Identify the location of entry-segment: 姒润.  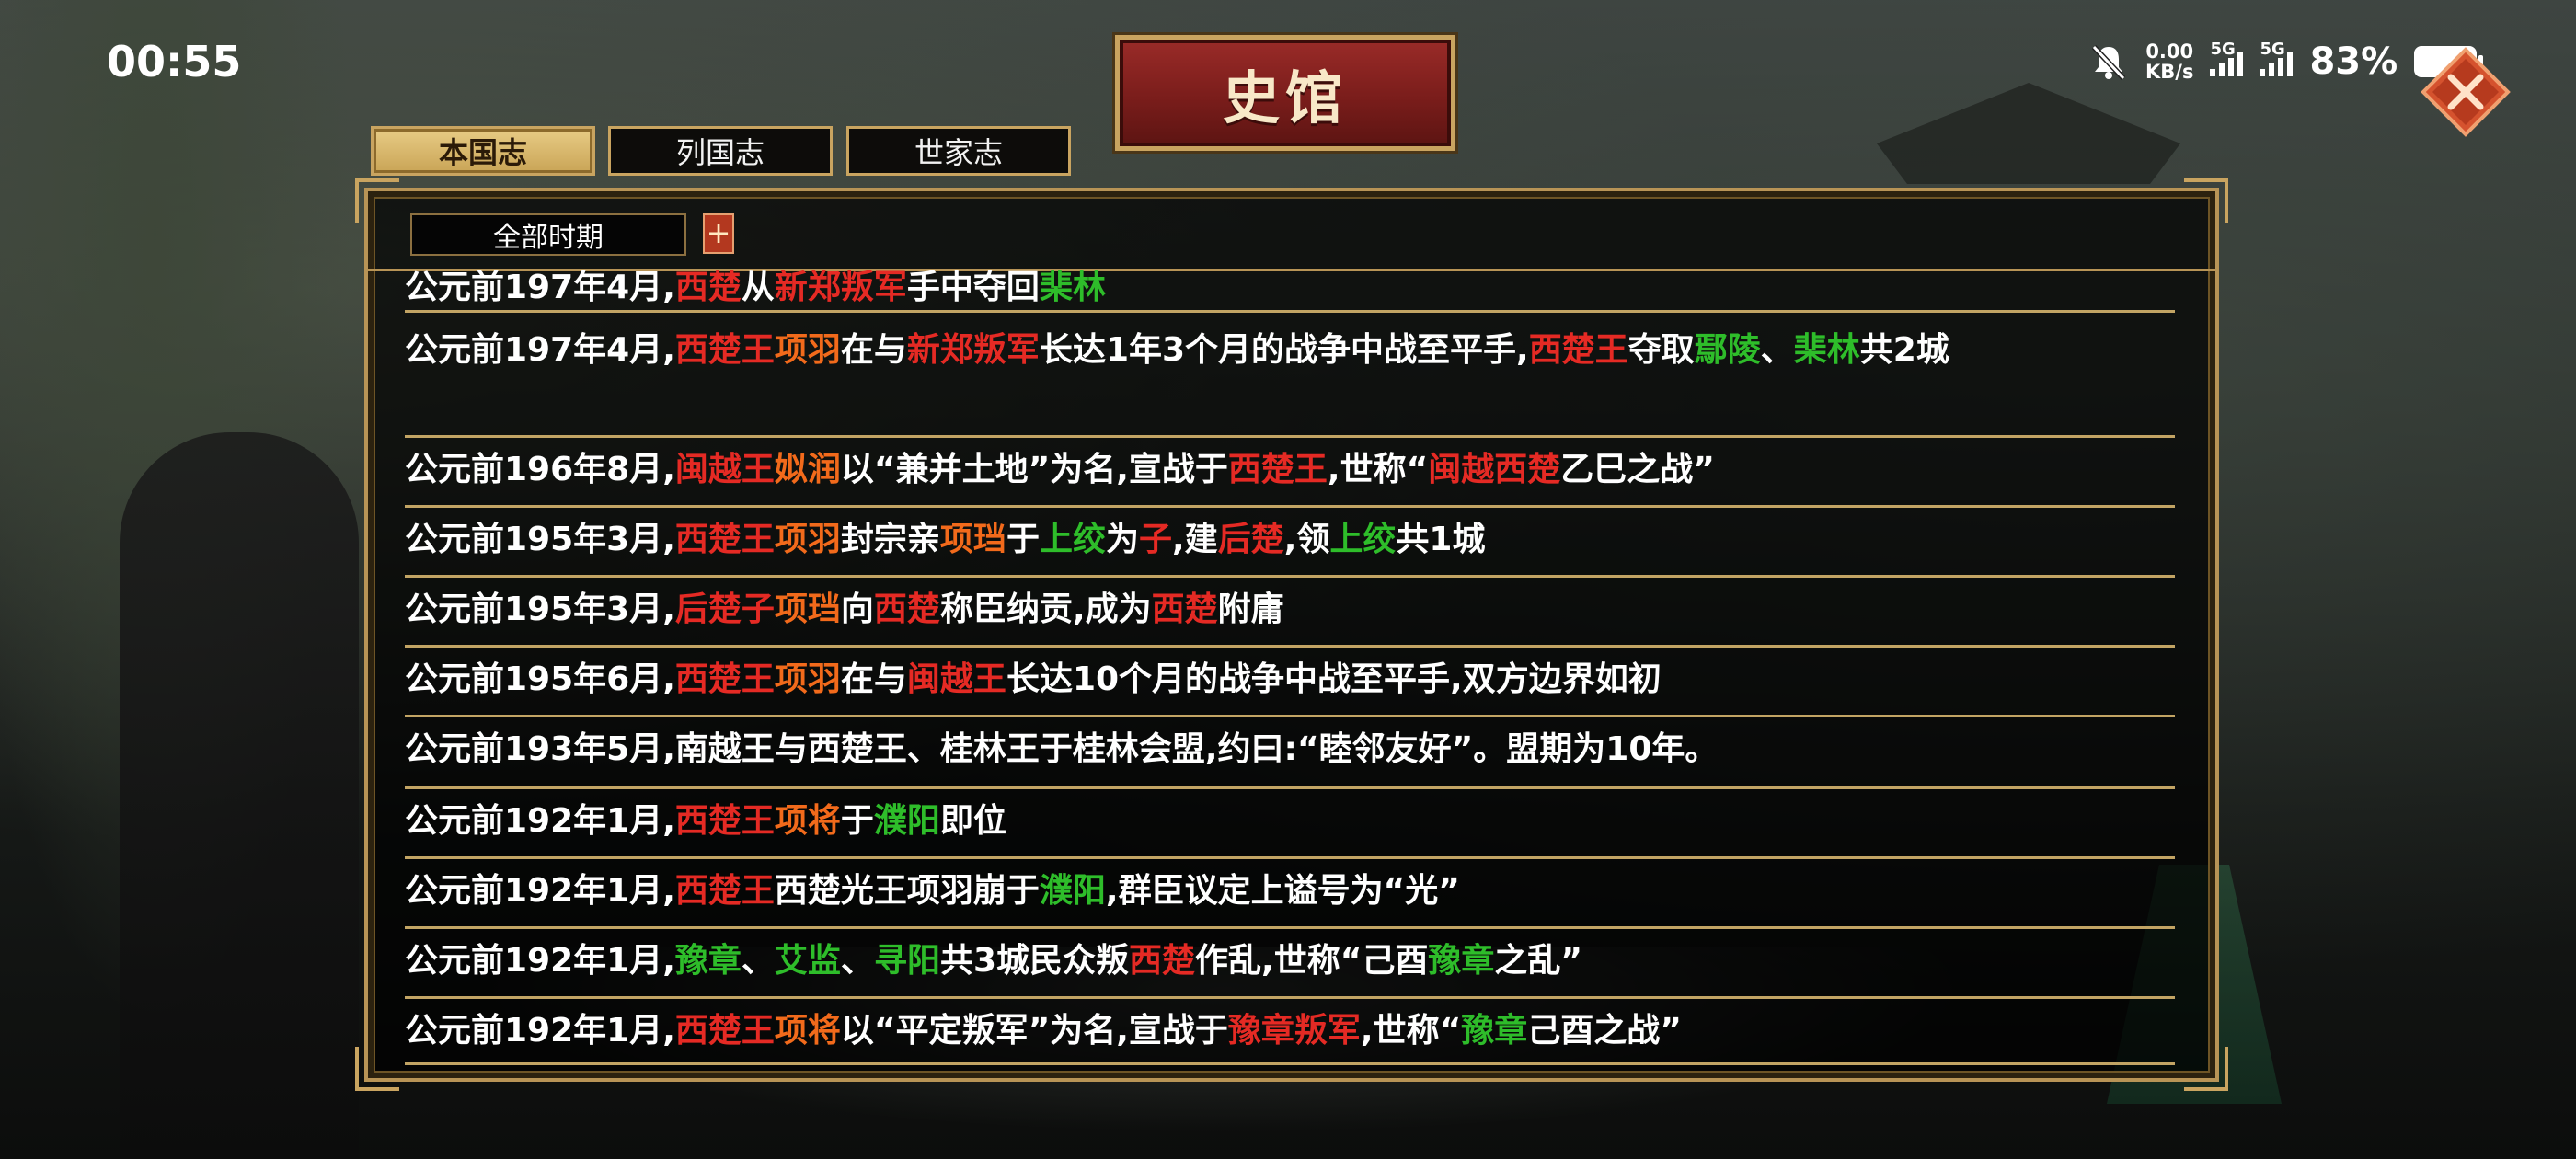
(807, 469).